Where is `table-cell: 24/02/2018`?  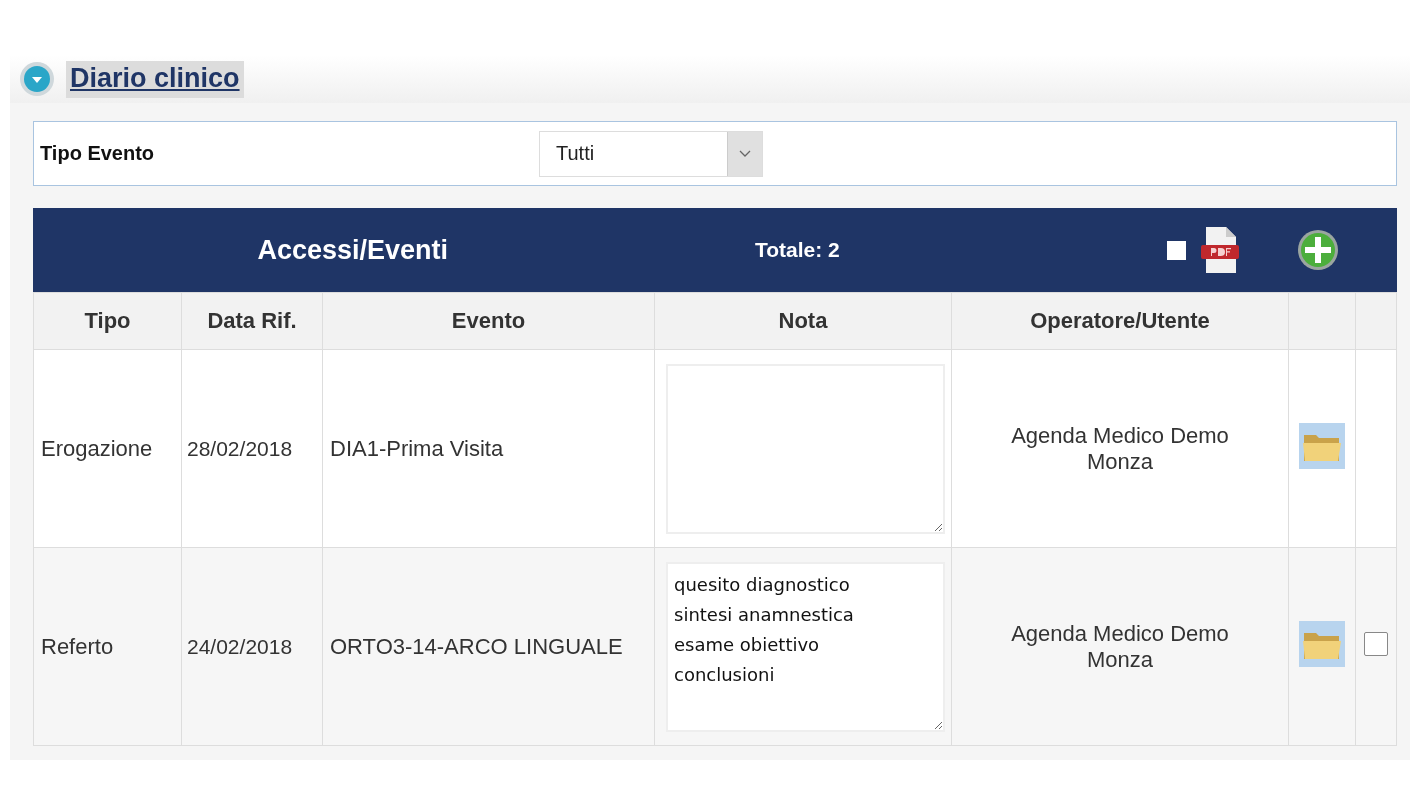 table-cell: 24/02/2018 is located at coordinates (252, 646).